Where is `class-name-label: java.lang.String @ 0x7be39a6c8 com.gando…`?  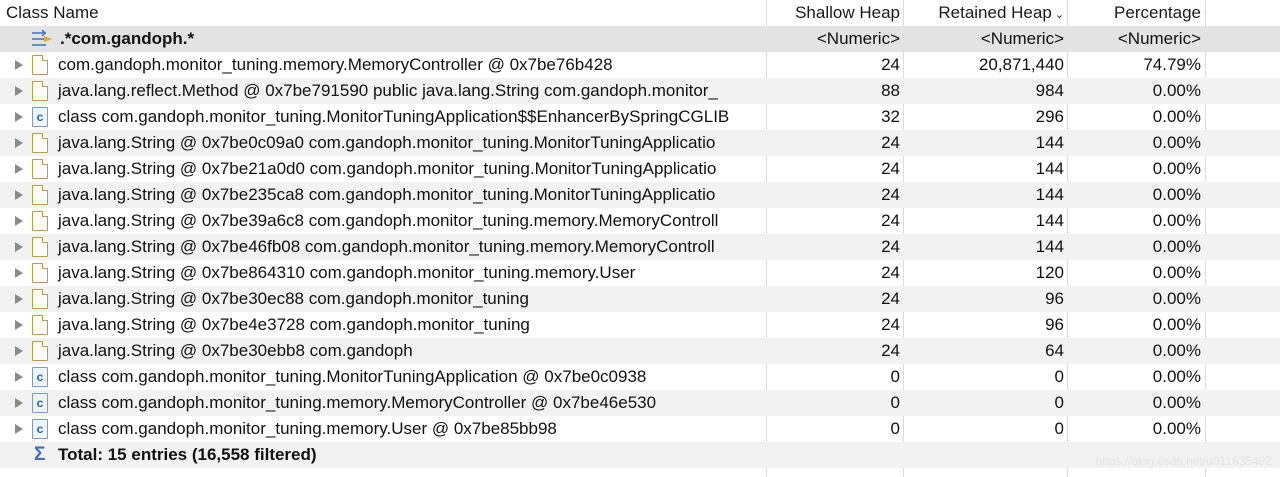
class-name-label: java.lang.String @ 0x7be39a6c8 com.gando… is located at coordinates (388, 220).